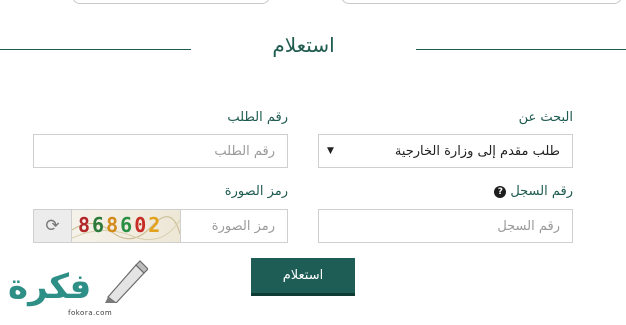 The width and height of the screenshot is (626, 325). Describe the element at coordinates (50, 287) in the screenshot. I see `watermark-word: فكرة` at that location.